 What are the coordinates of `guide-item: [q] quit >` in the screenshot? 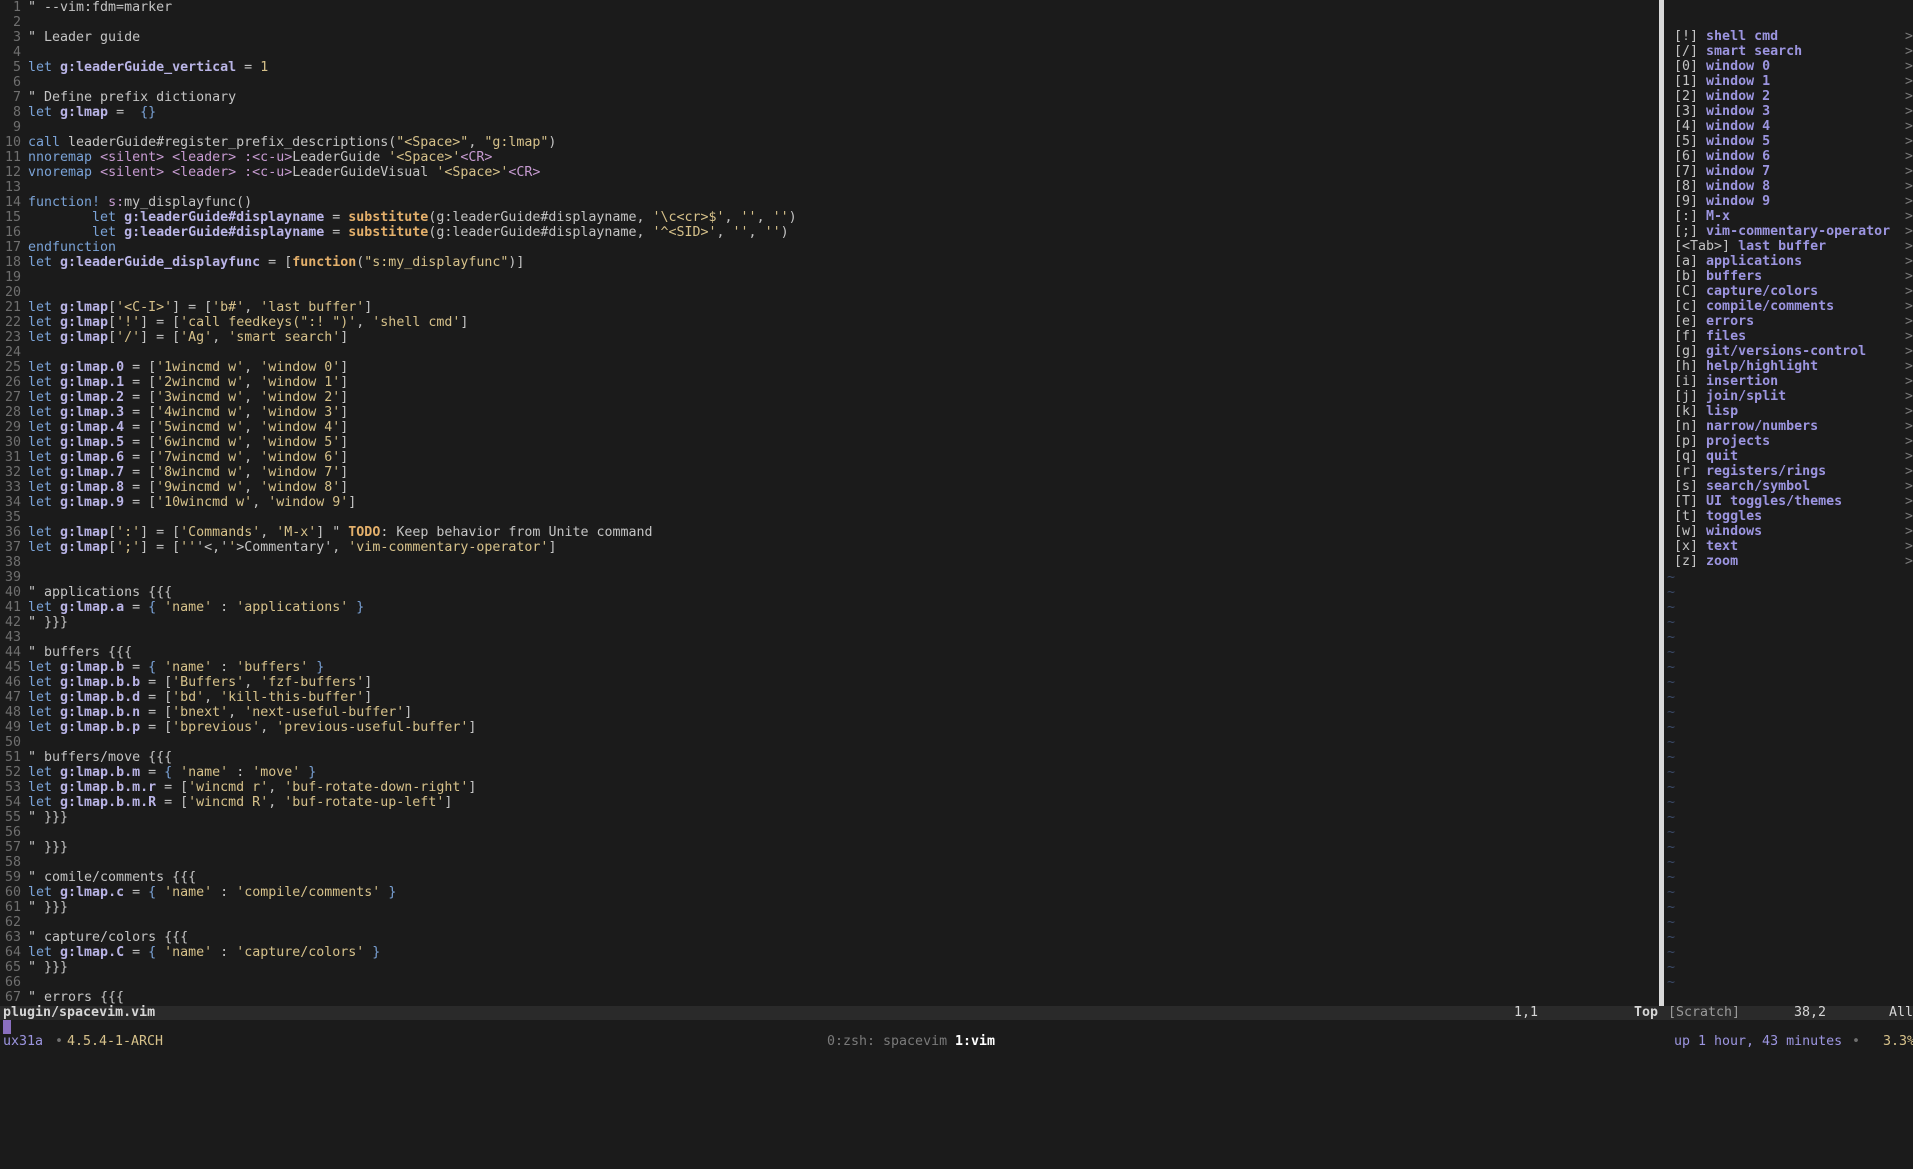 It's located at (1788, 456).